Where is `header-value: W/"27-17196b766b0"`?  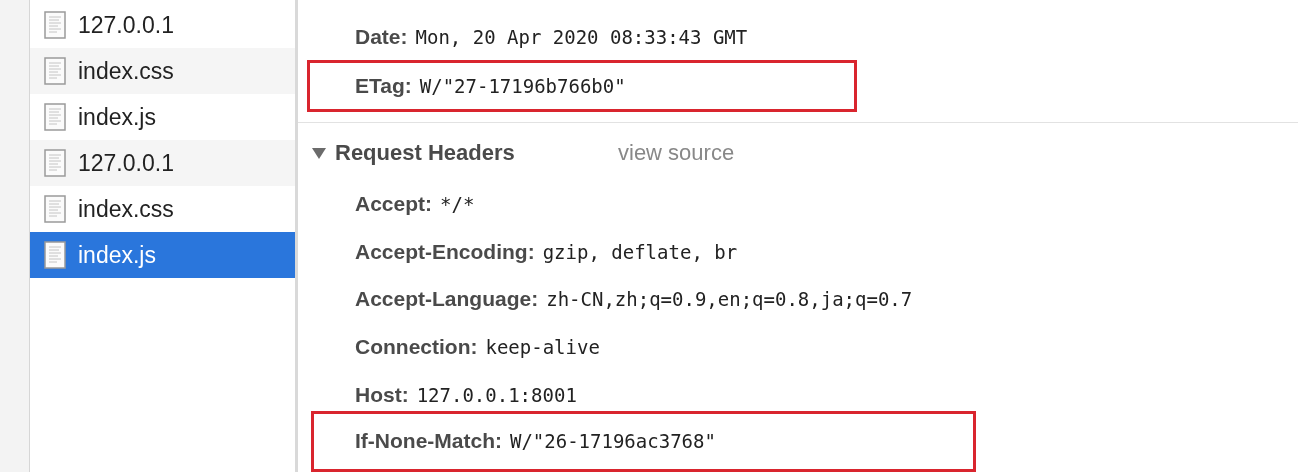 header-value: W/"27-17196b766b0" is located at coordinates (522, 85).